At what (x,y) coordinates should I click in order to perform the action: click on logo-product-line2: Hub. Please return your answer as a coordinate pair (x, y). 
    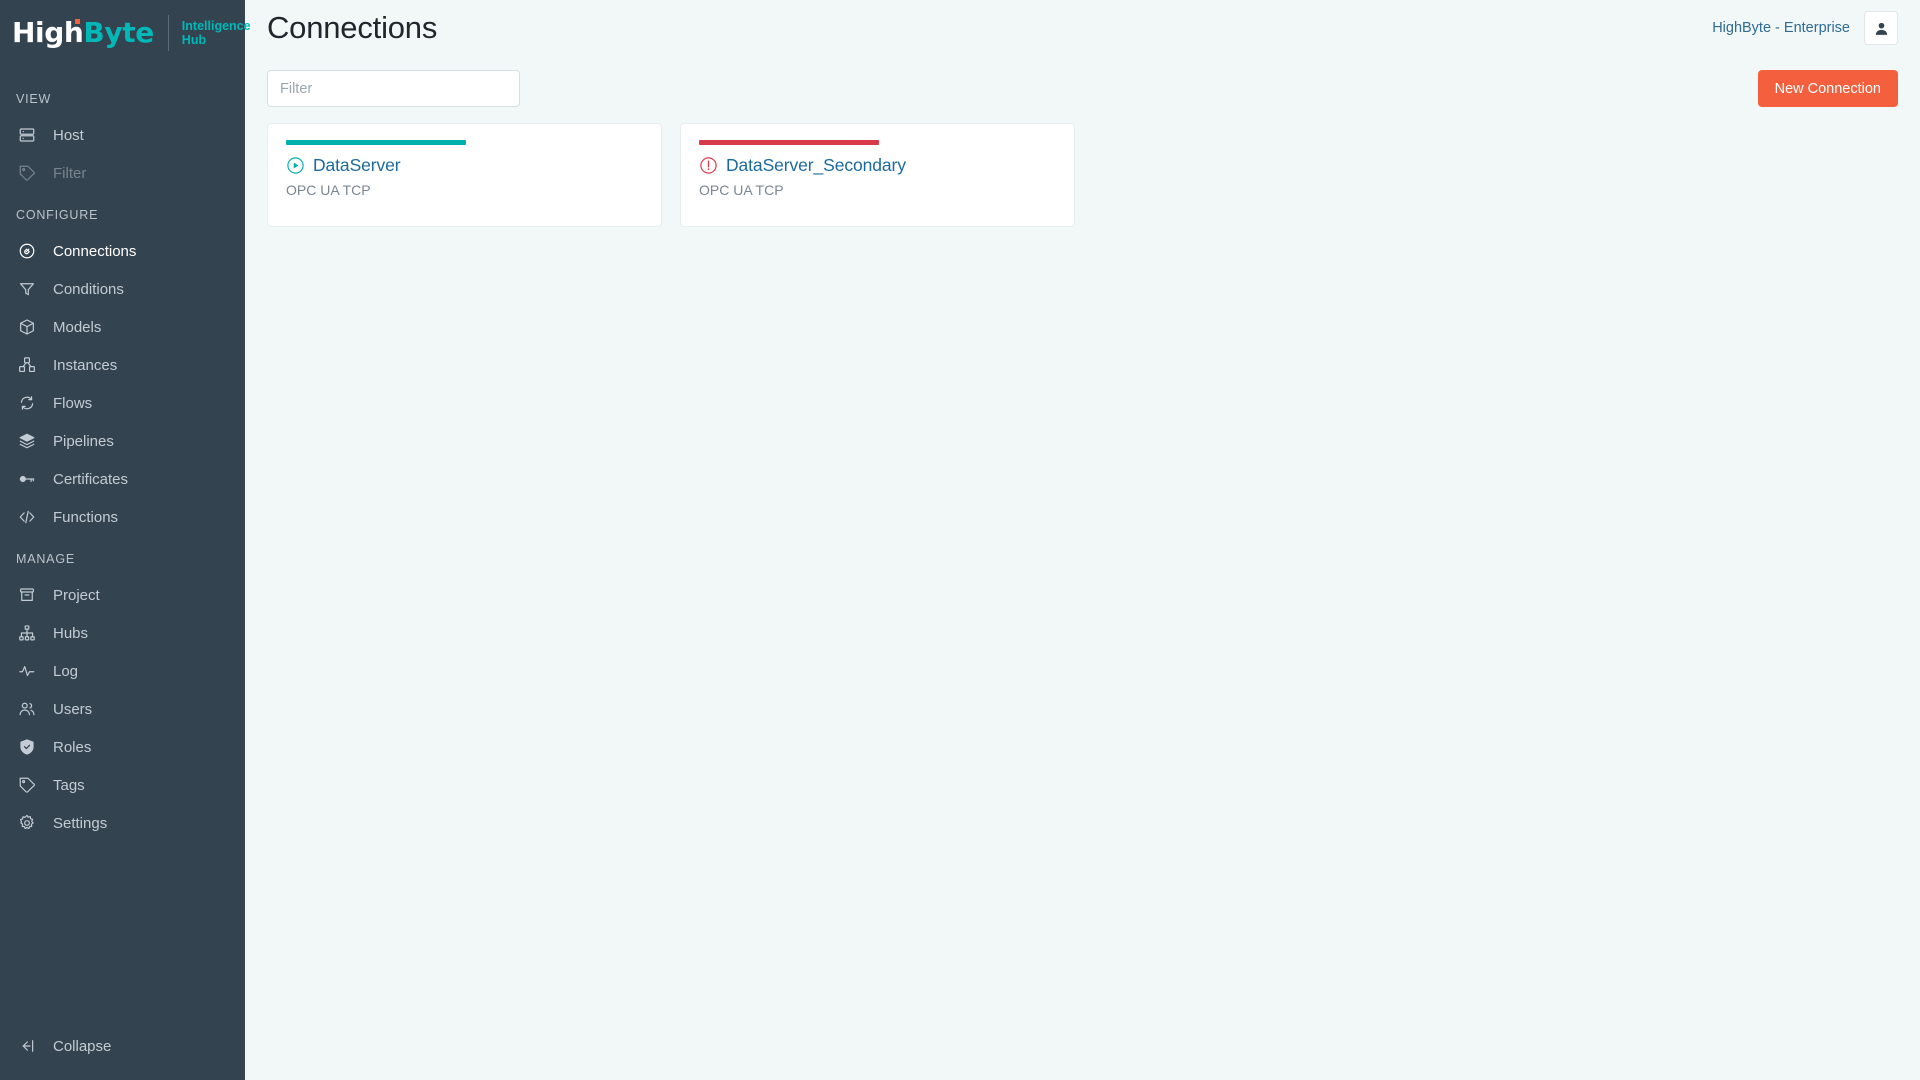
    Looking at the image, I should click on (194, 40).